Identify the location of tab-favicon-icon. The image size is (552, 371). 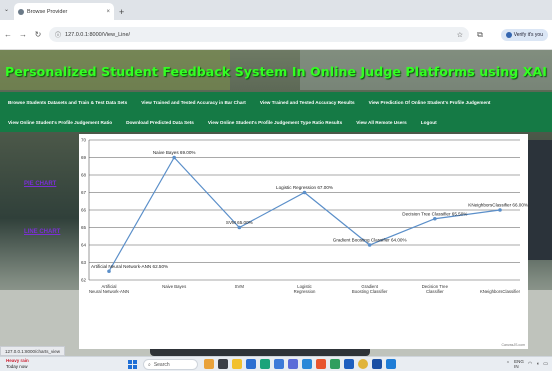
(21, 11).